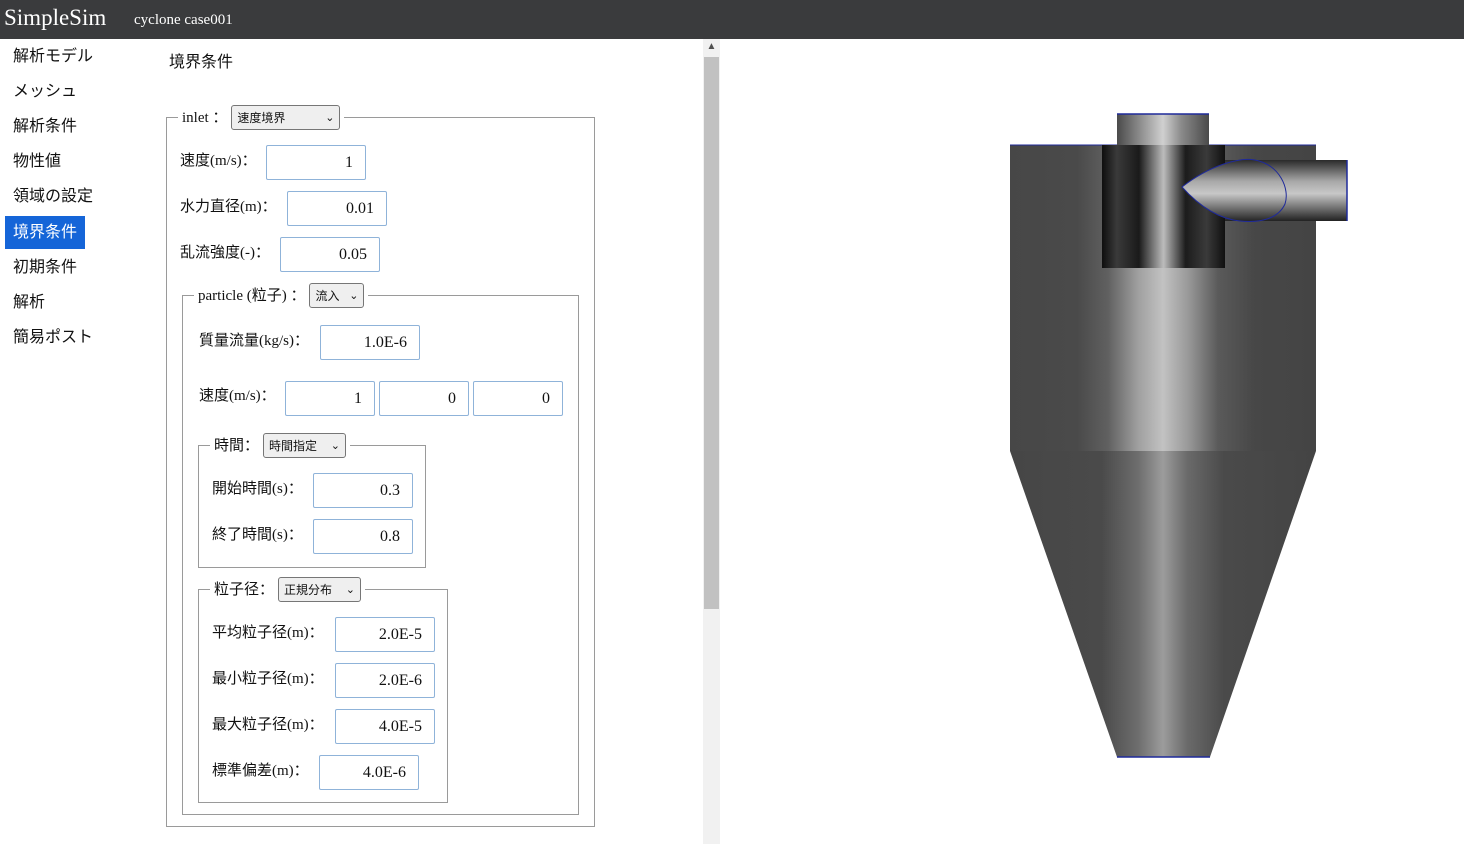 Image resolution: width=1464 pixels, height=849 pixels. I want to click on time-type-select: 時間指定 ⌄, so click(305, 445).